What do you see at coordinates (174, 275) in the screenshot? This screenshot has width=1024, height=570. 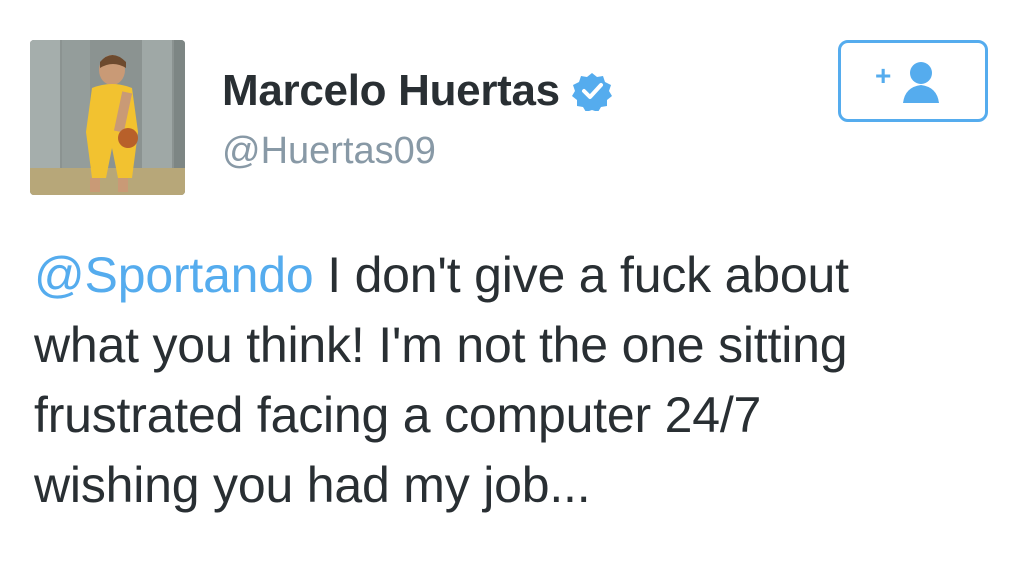 I see `mention-link: @Sportando` at bounding box center [174, 275].